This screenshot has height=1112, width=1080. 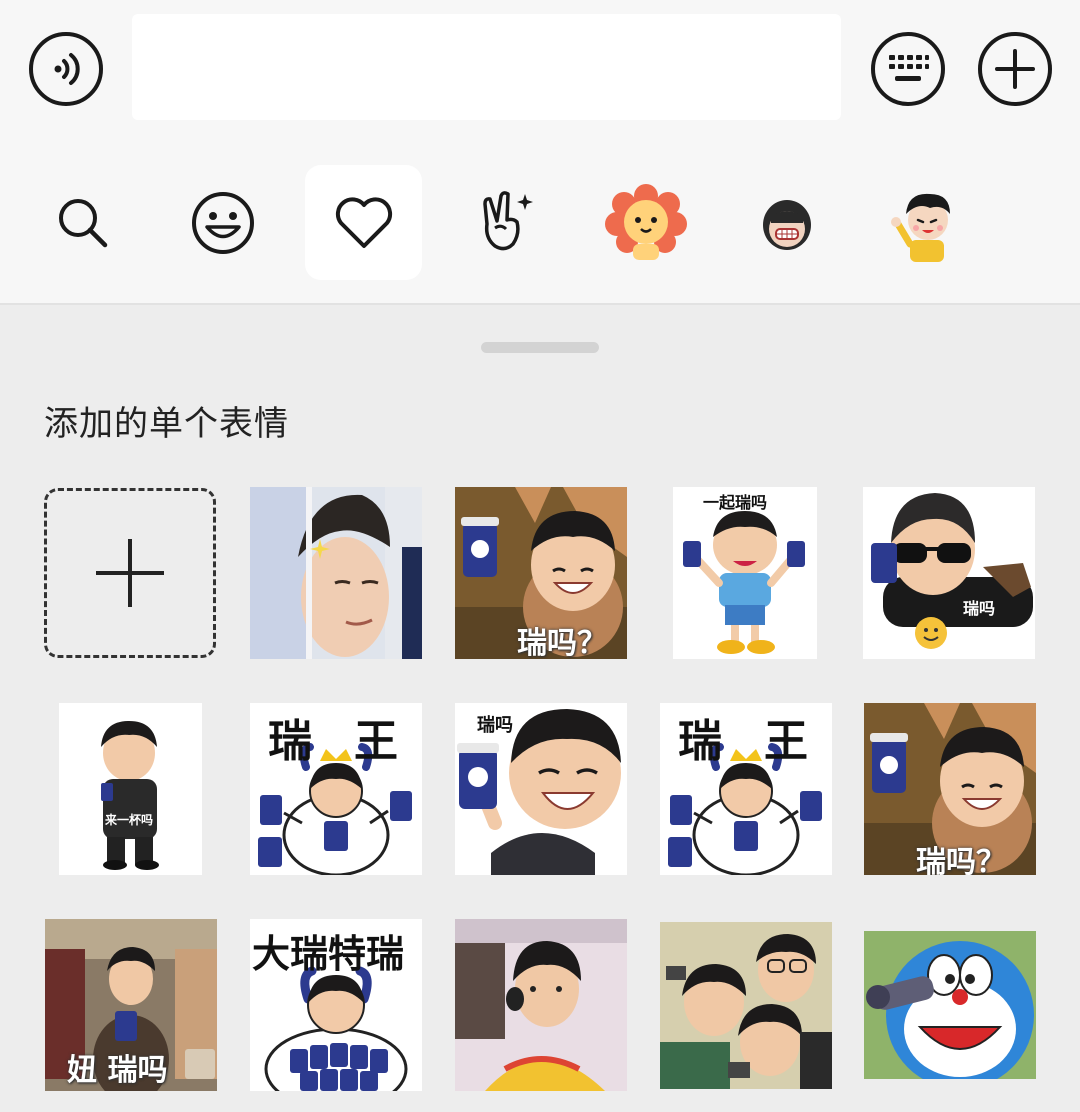 What do you see at coordinates (363, 222) in the screenshot?
I see `heart-icon` at bounding box center [363, 222].